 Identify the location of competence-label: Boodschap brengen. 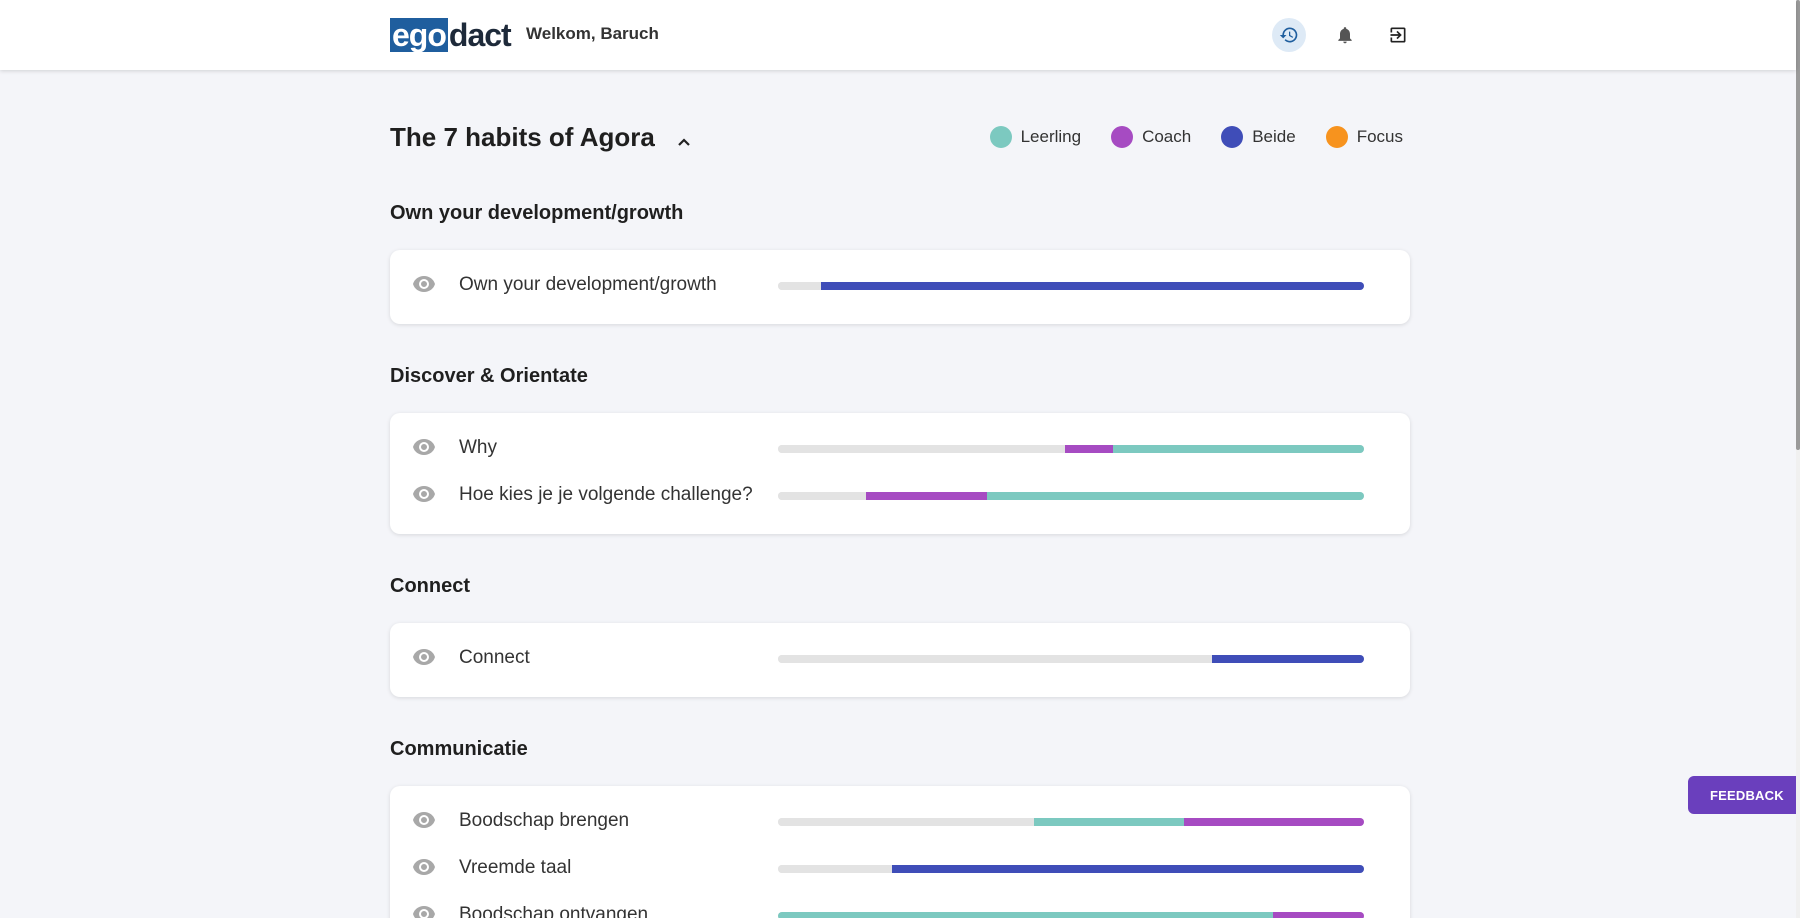
(544, 821).